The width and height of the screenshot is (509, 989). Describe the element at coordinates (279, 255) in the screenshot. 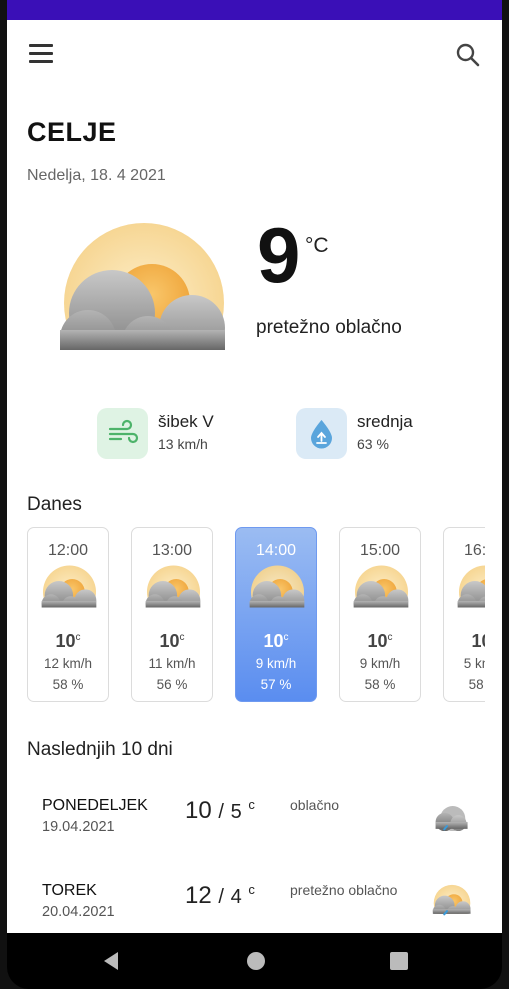

I see `current-temperature: 9` at that location.